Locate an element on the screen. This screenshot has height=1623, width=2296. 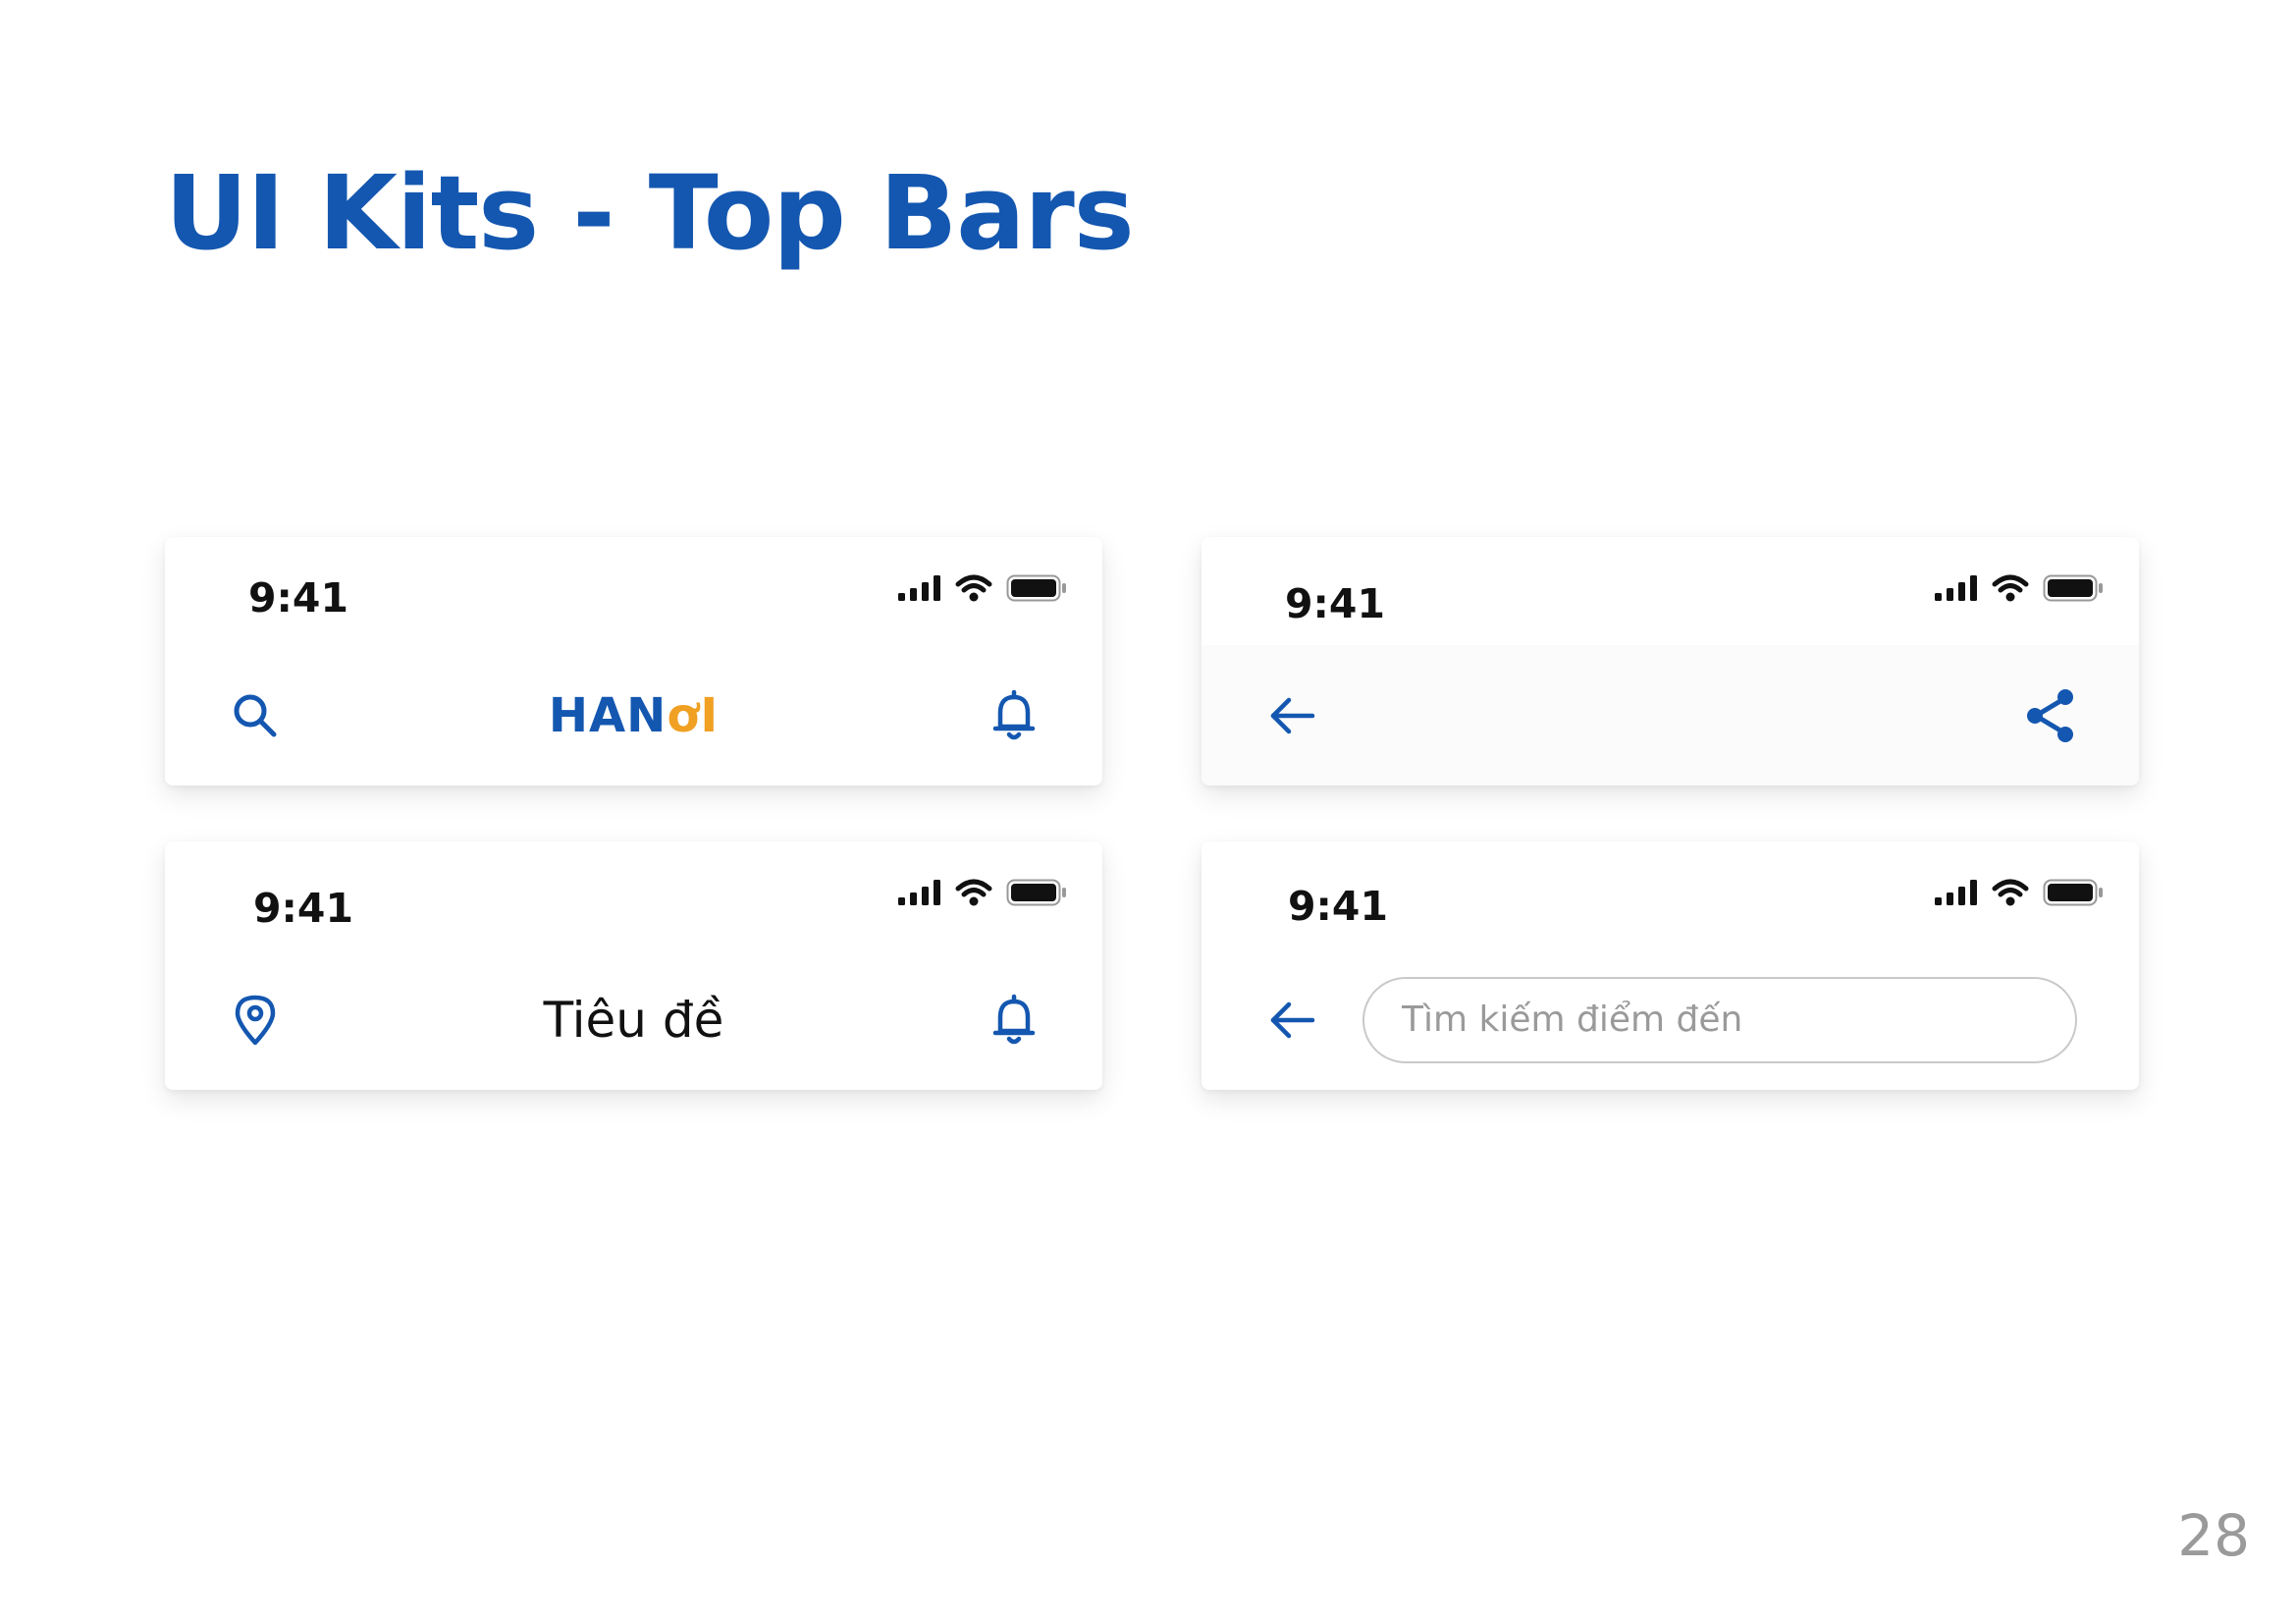
share-button is located at coordinates (2050, 715).